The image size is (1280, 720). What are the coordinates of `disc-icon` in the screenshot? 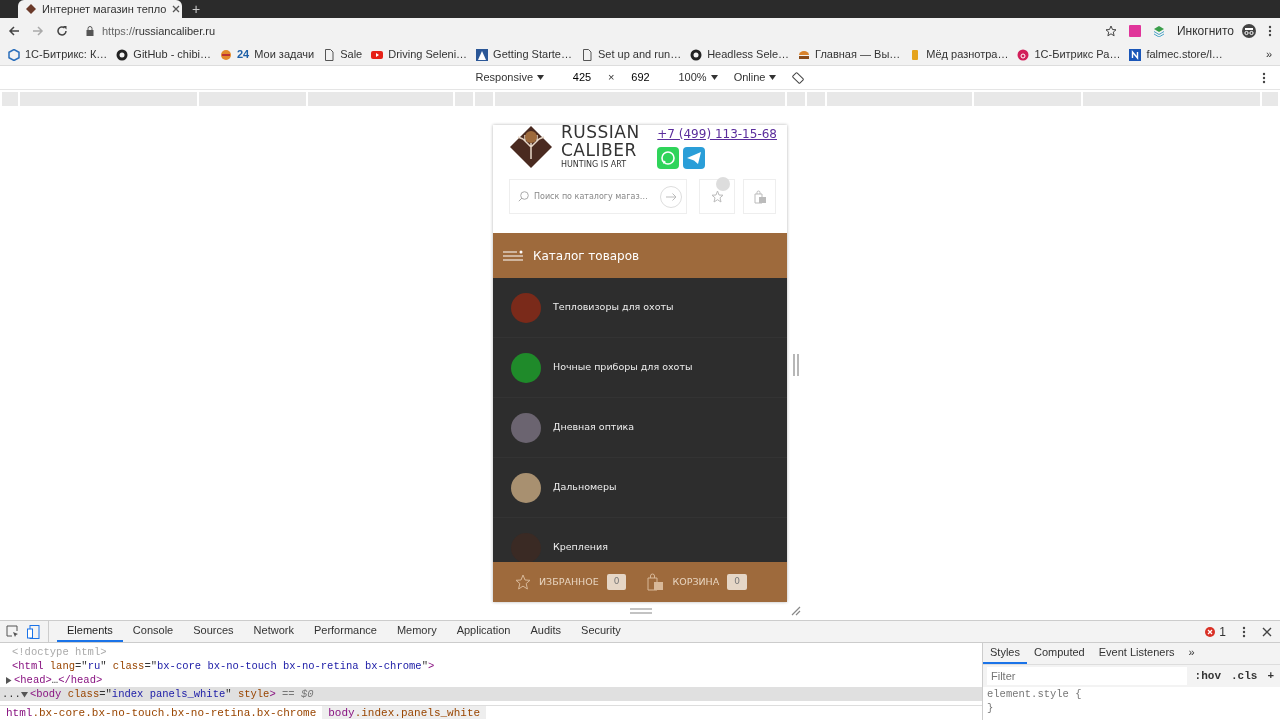 It's located at (226, 54).